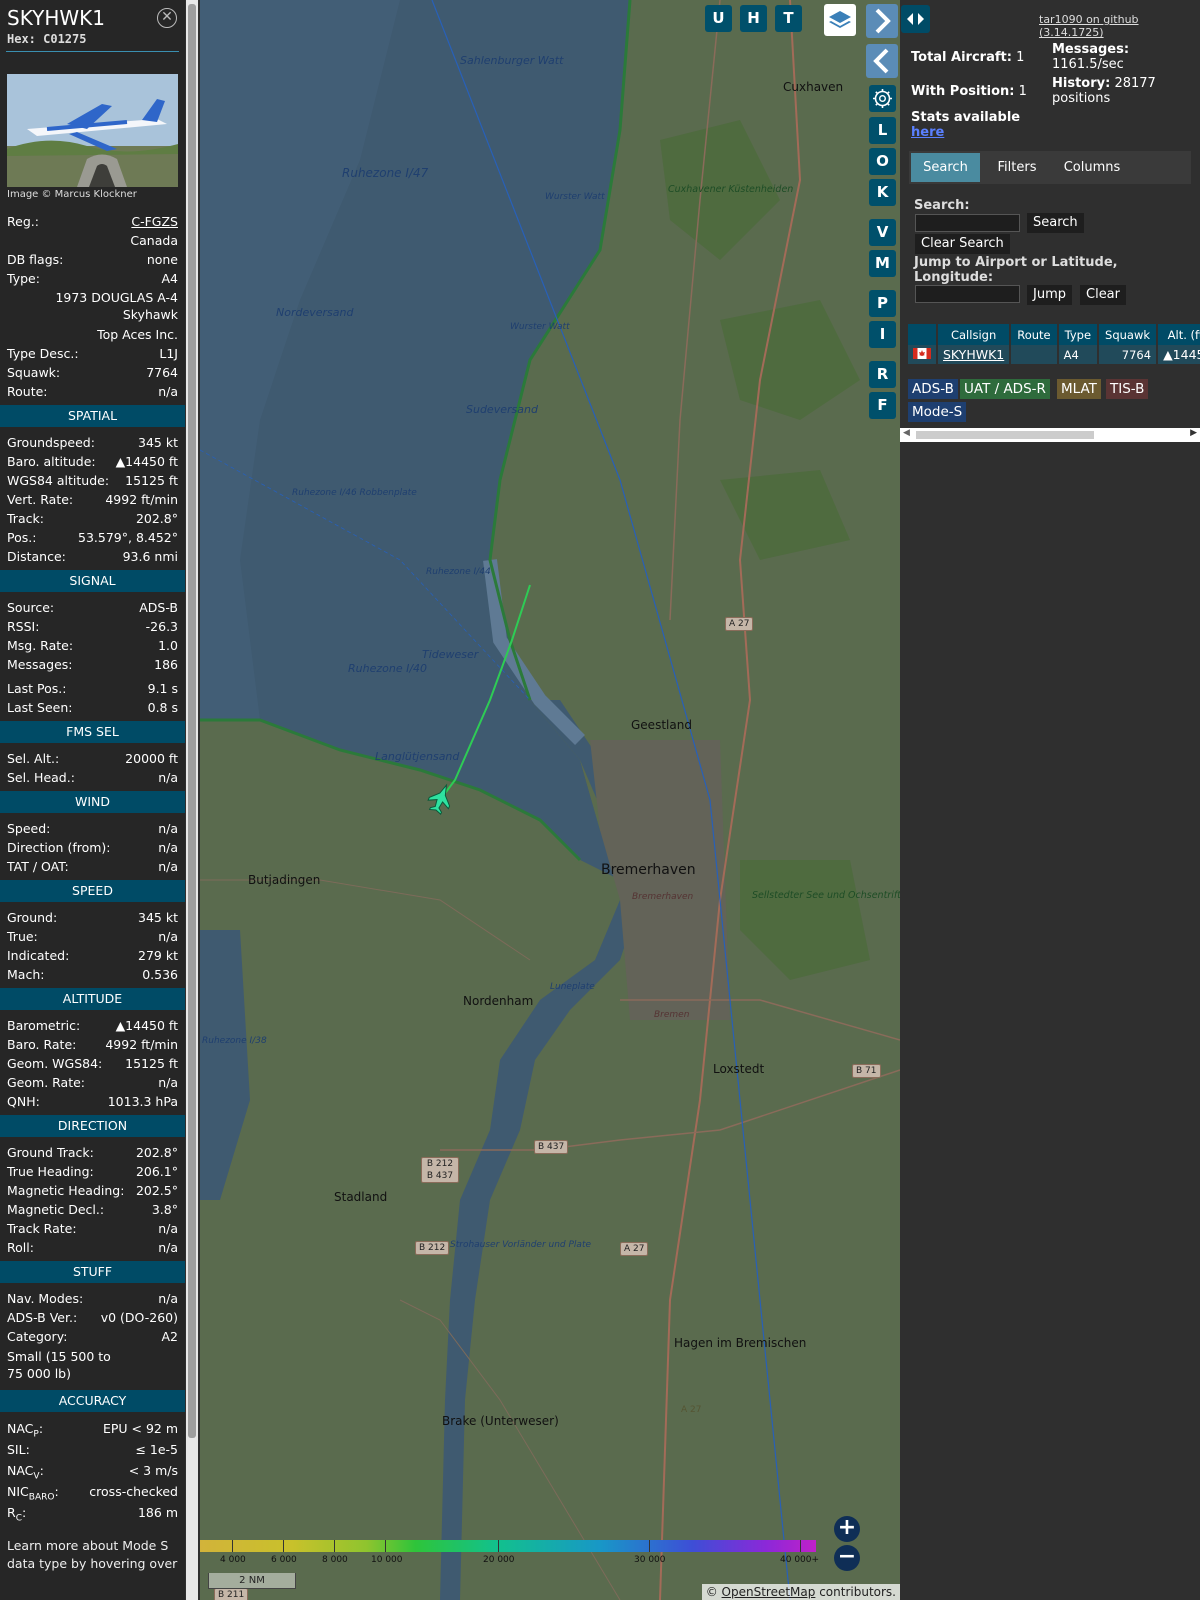  I want to click on clear-button: Clear, so click(1103, 295).